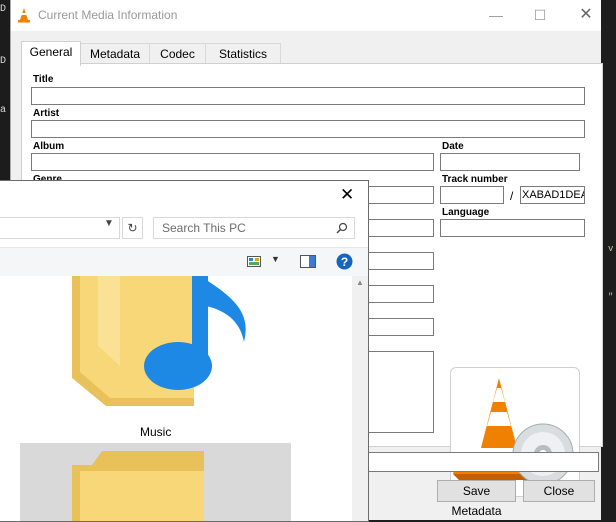  What do you see at coordinates (360, 282) in the screenshot?
I see `scroll-up-icon: ▲` at bounding box center [360, 282].